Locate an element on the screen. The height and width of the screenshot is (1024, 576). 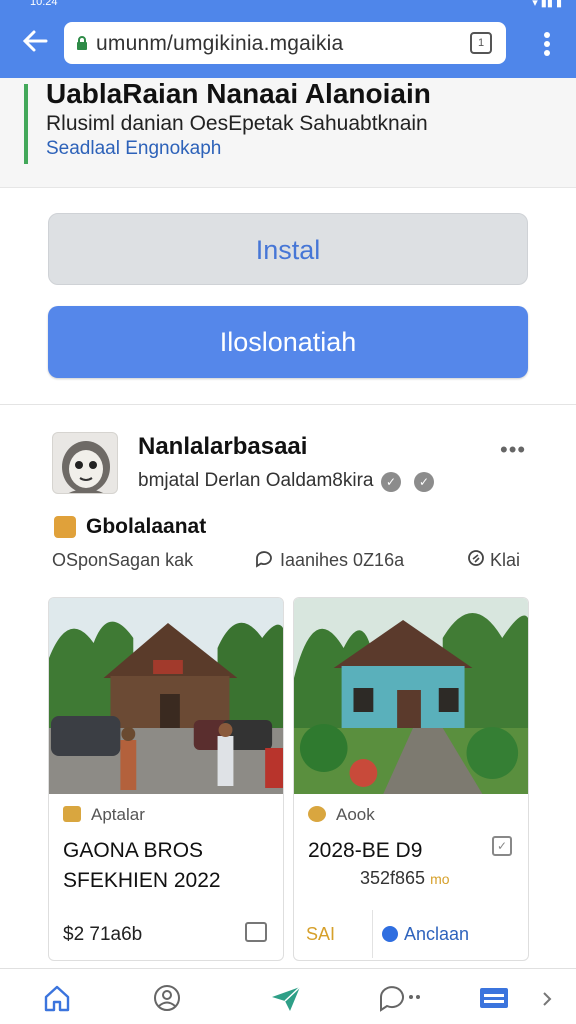
checkbox-icon: ✓ is located at coordinates (502, 846).